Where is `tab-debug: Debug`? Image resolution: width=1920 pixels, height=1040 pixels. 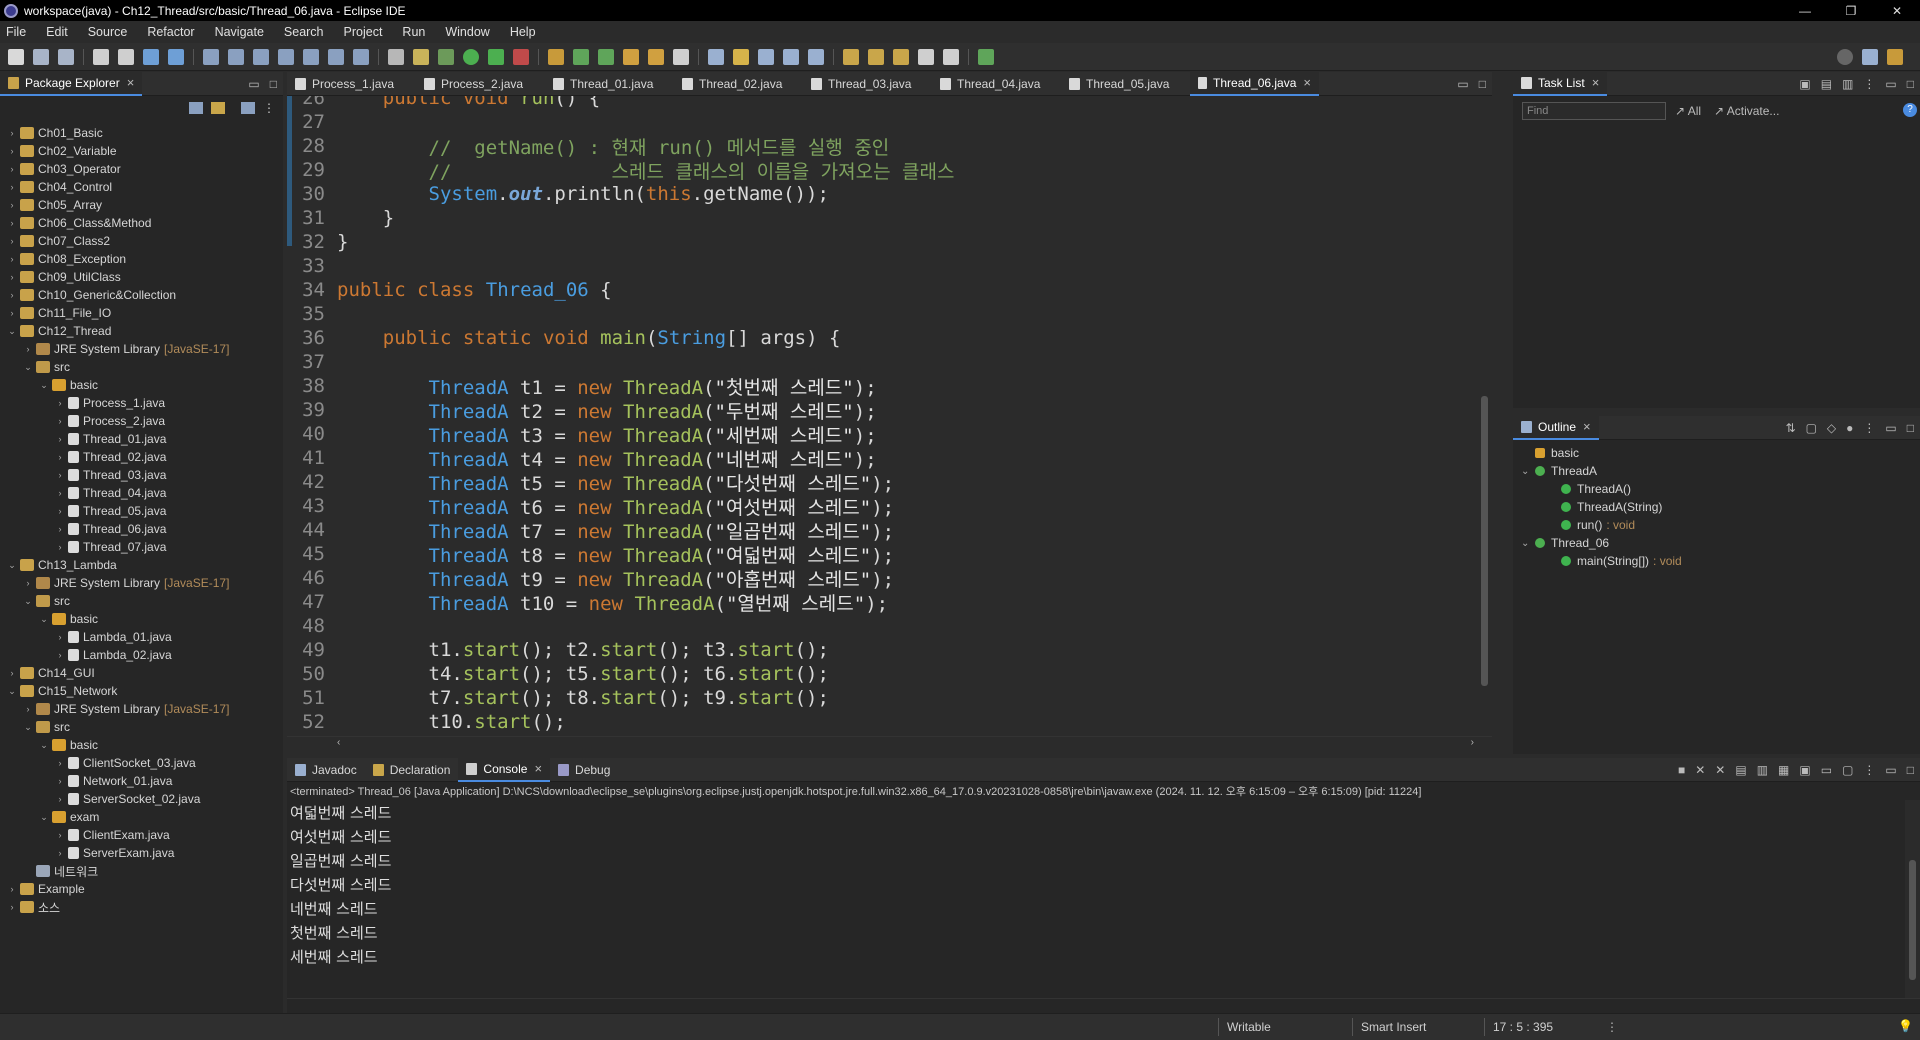 tab-debug: Debug is located at coordinates (584, 770).